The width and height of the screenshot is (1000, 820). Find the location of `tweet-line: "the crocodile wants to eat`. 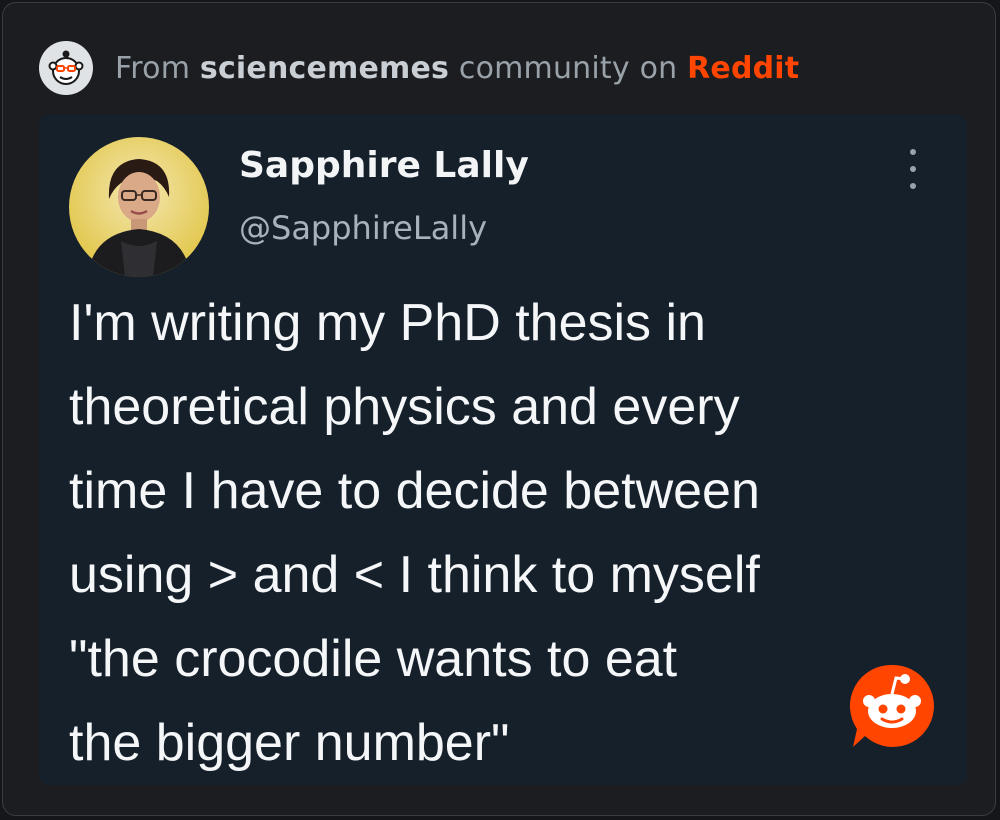

tweet-line: "the crocodile wants to eat is located at coordinates (373, 659).